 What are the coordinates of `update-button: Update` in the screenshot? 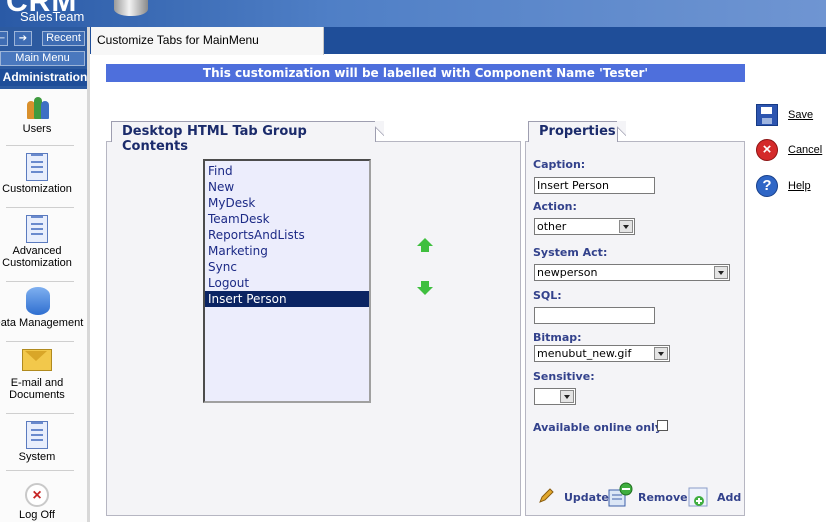 It's located at (573, 498).